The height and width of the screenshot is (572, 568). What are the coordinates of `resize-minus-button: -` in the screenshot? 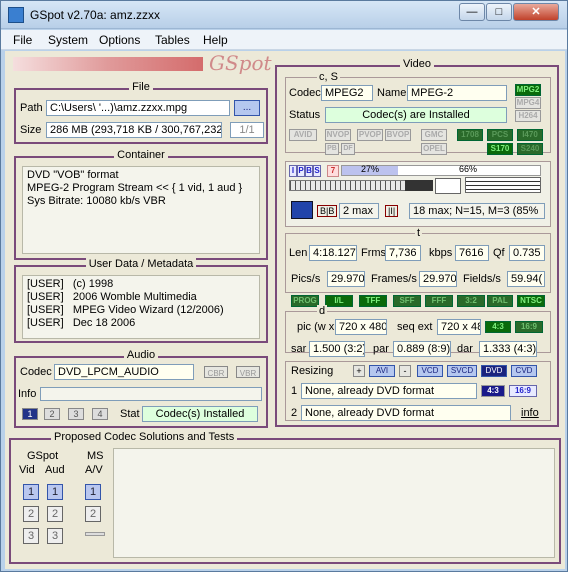 It's located at (405, 371).